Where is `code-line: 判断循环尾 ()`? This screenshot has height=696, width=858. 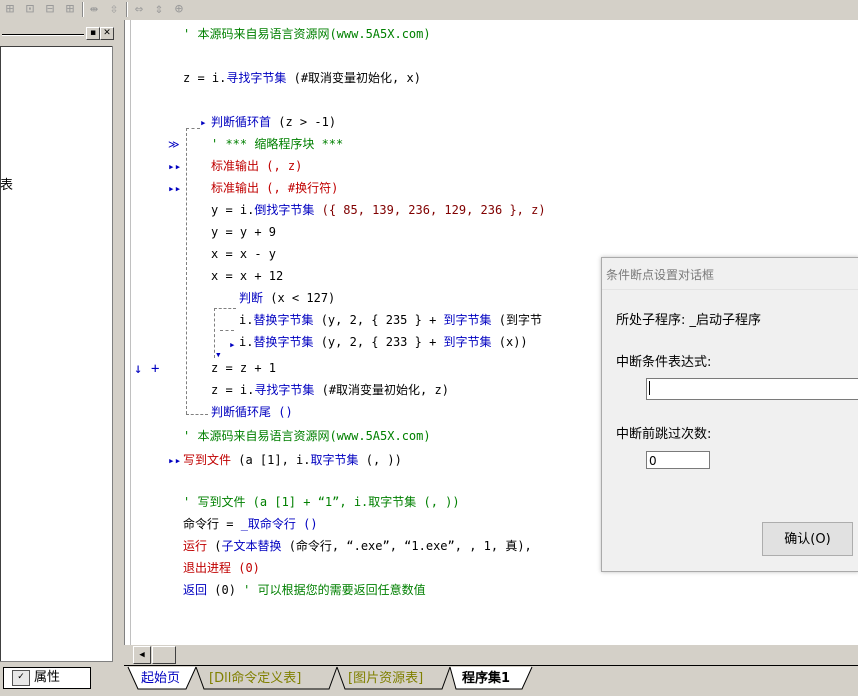
code-line: 判断循环尾 () is located at coordinates (252, 412).